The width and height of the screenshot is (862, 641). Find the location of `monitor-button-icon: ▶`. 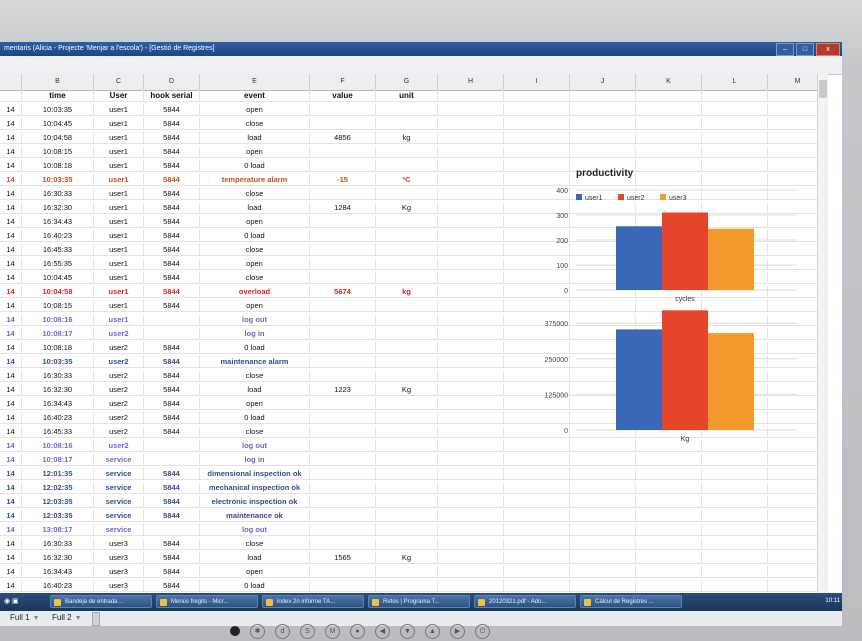

monitor-button-icon: ▶ is located at coordinates (457, 631).